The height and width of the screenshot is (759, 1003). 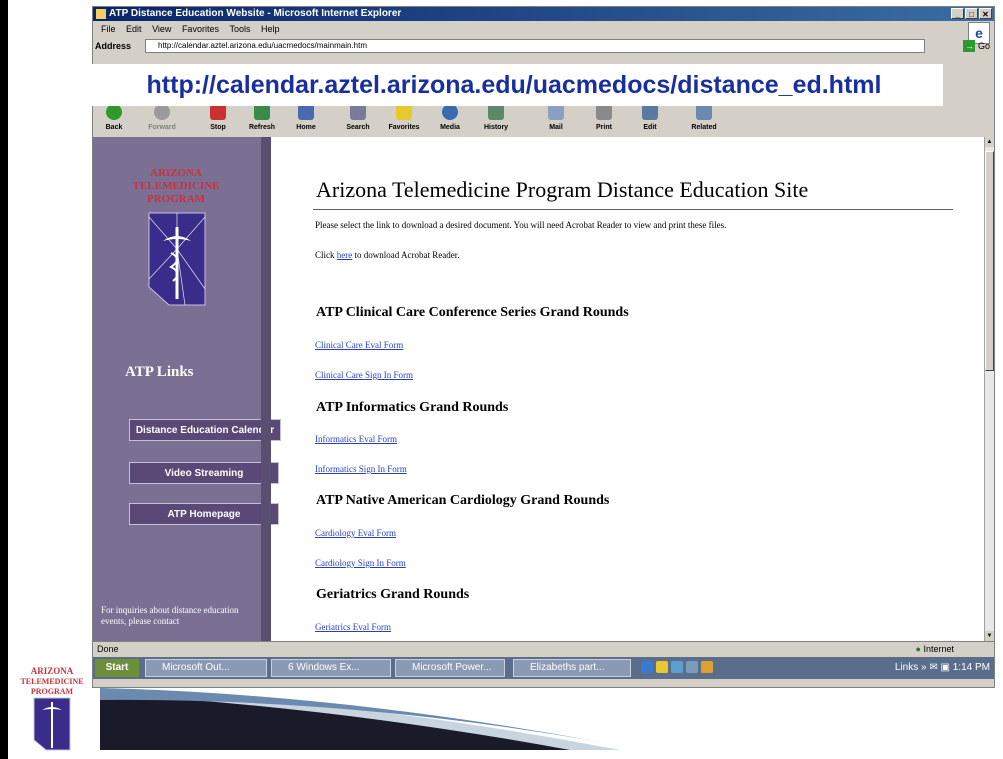 What do you see at coordinates (650, 119) in the screenshot?
I see `edit-button: Edit` at bounding box center [650, 119].